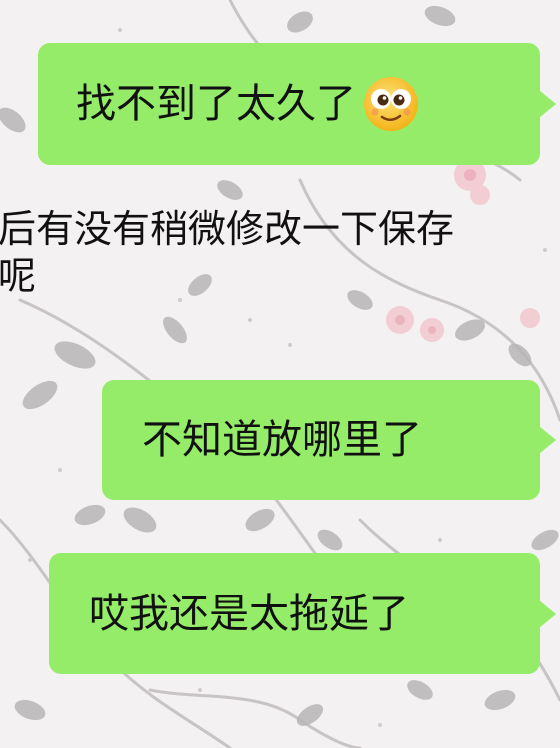  What do you see at coordinates (282, 440) in the screenshot?
I see `message-text: 不知道放哪里了` at bounding box center [282, 440].